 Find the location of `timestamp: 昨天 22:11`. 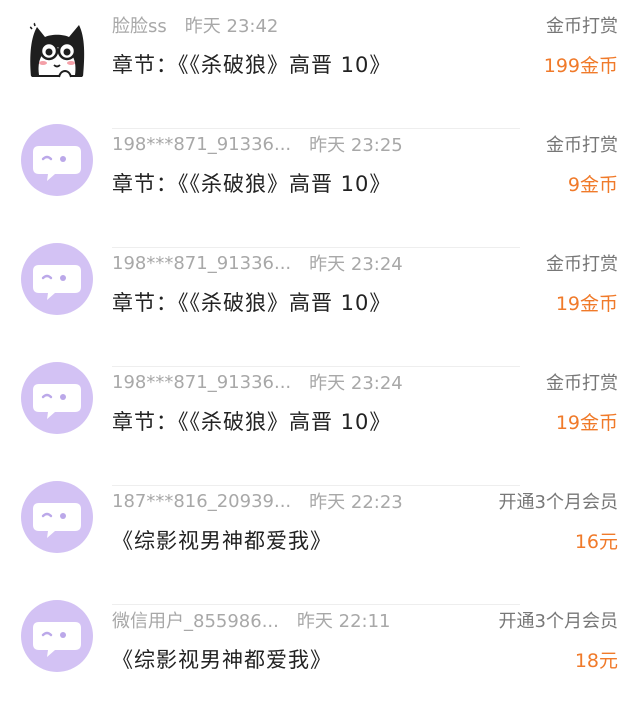

timestamp: 昨天 22:11 is located at coordinates (343, 621).